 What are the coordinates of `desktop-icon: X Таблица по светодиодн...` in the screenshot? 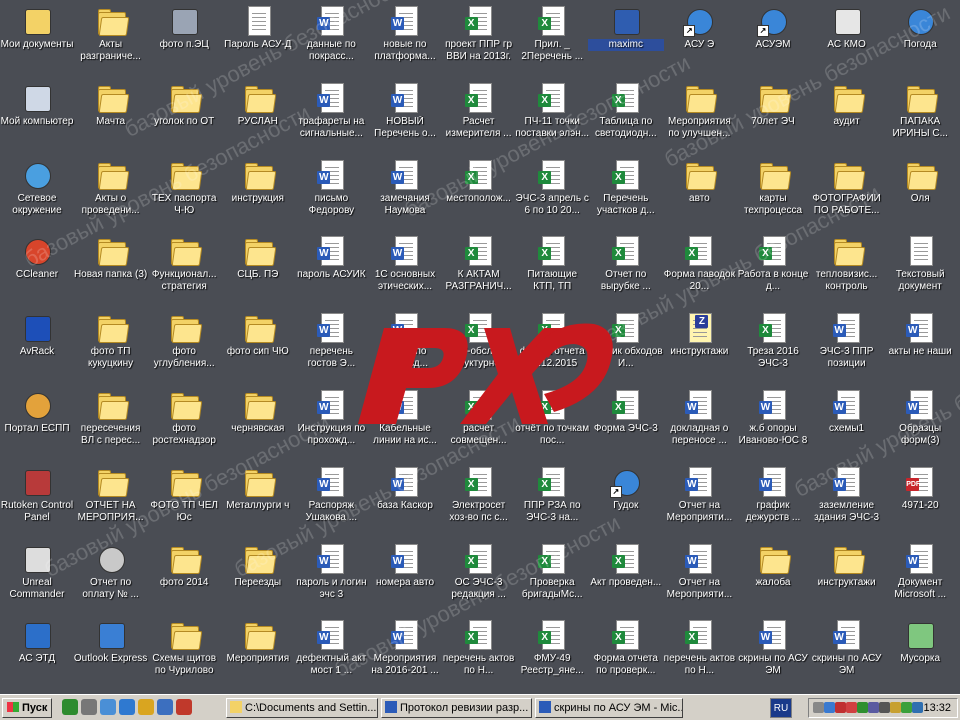 It's located at (626, 115).